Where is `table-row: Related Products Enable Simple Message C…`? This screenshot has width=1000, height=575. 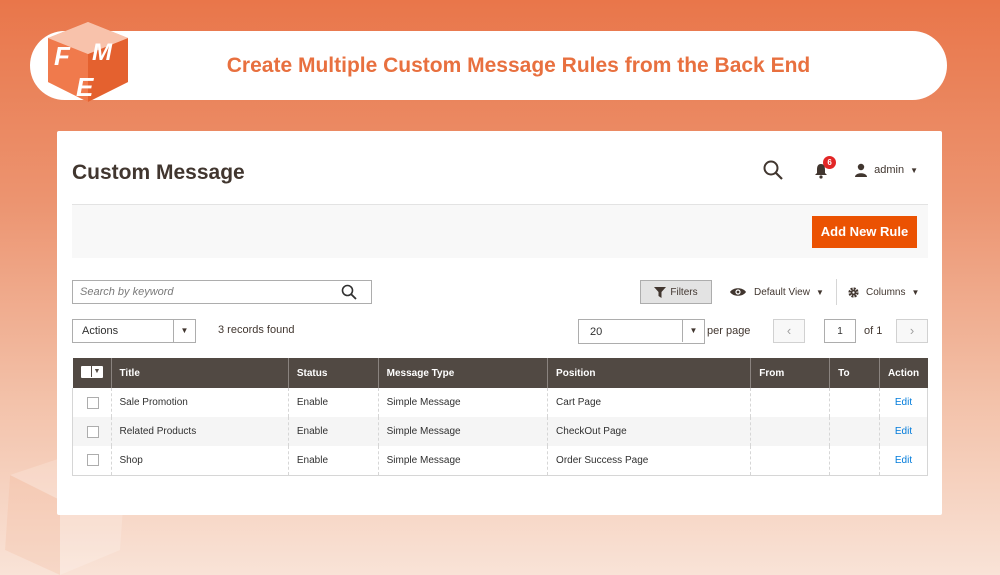
table-row: Related Products Enable Simple Message C… is located at coordinates (500, 431).